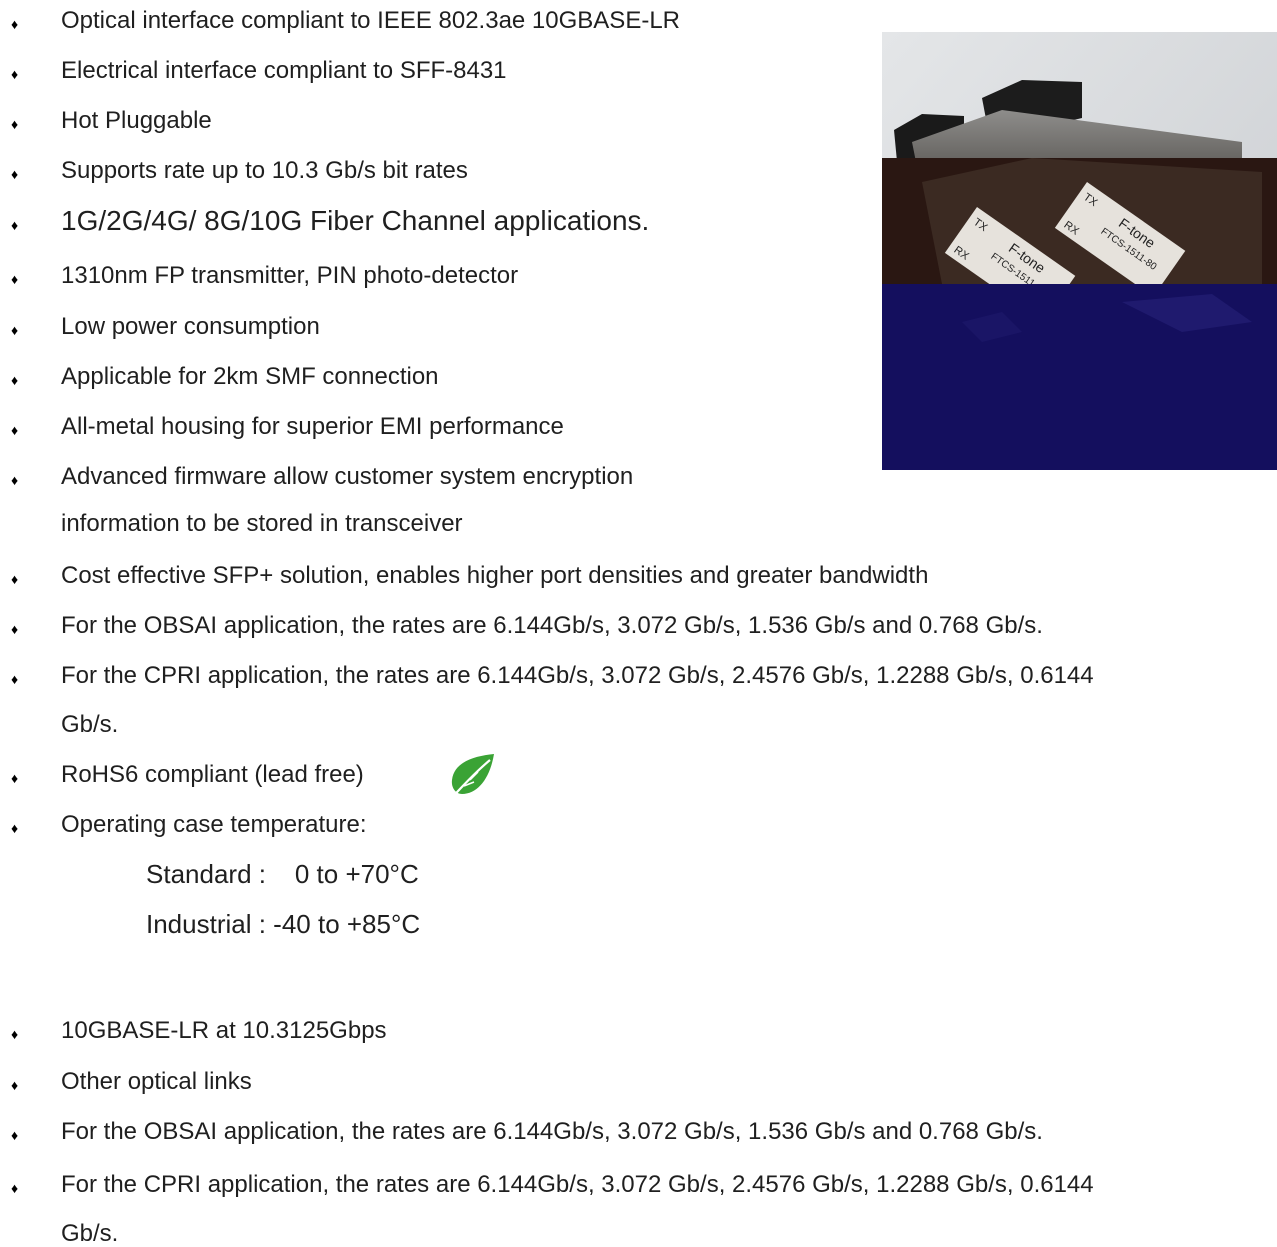  What do you see at coordinates (156, 1081) in the screenshot?
I see `application-text: Other optical links` at bounding box center [156, 1081].